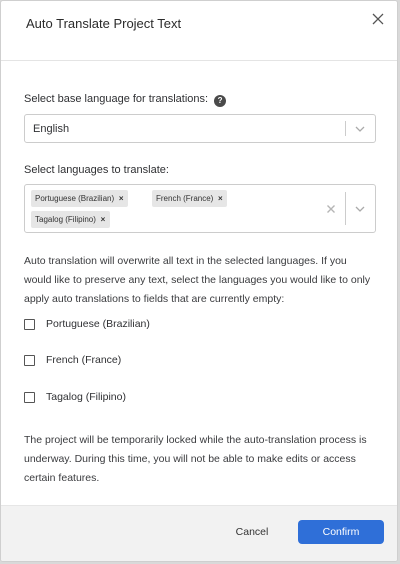 Image resolution: width=400 pixels, height=564 pixels. I want to click on checkbox-label: Portuguese (Brazilian), so click(98, 324).